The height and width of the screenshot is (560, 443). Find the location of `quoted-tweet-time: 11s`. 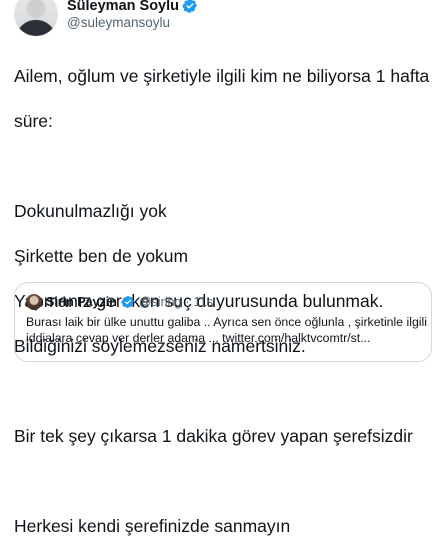

quoted-tweet-time: 11s is located at coordinates (203, 302).